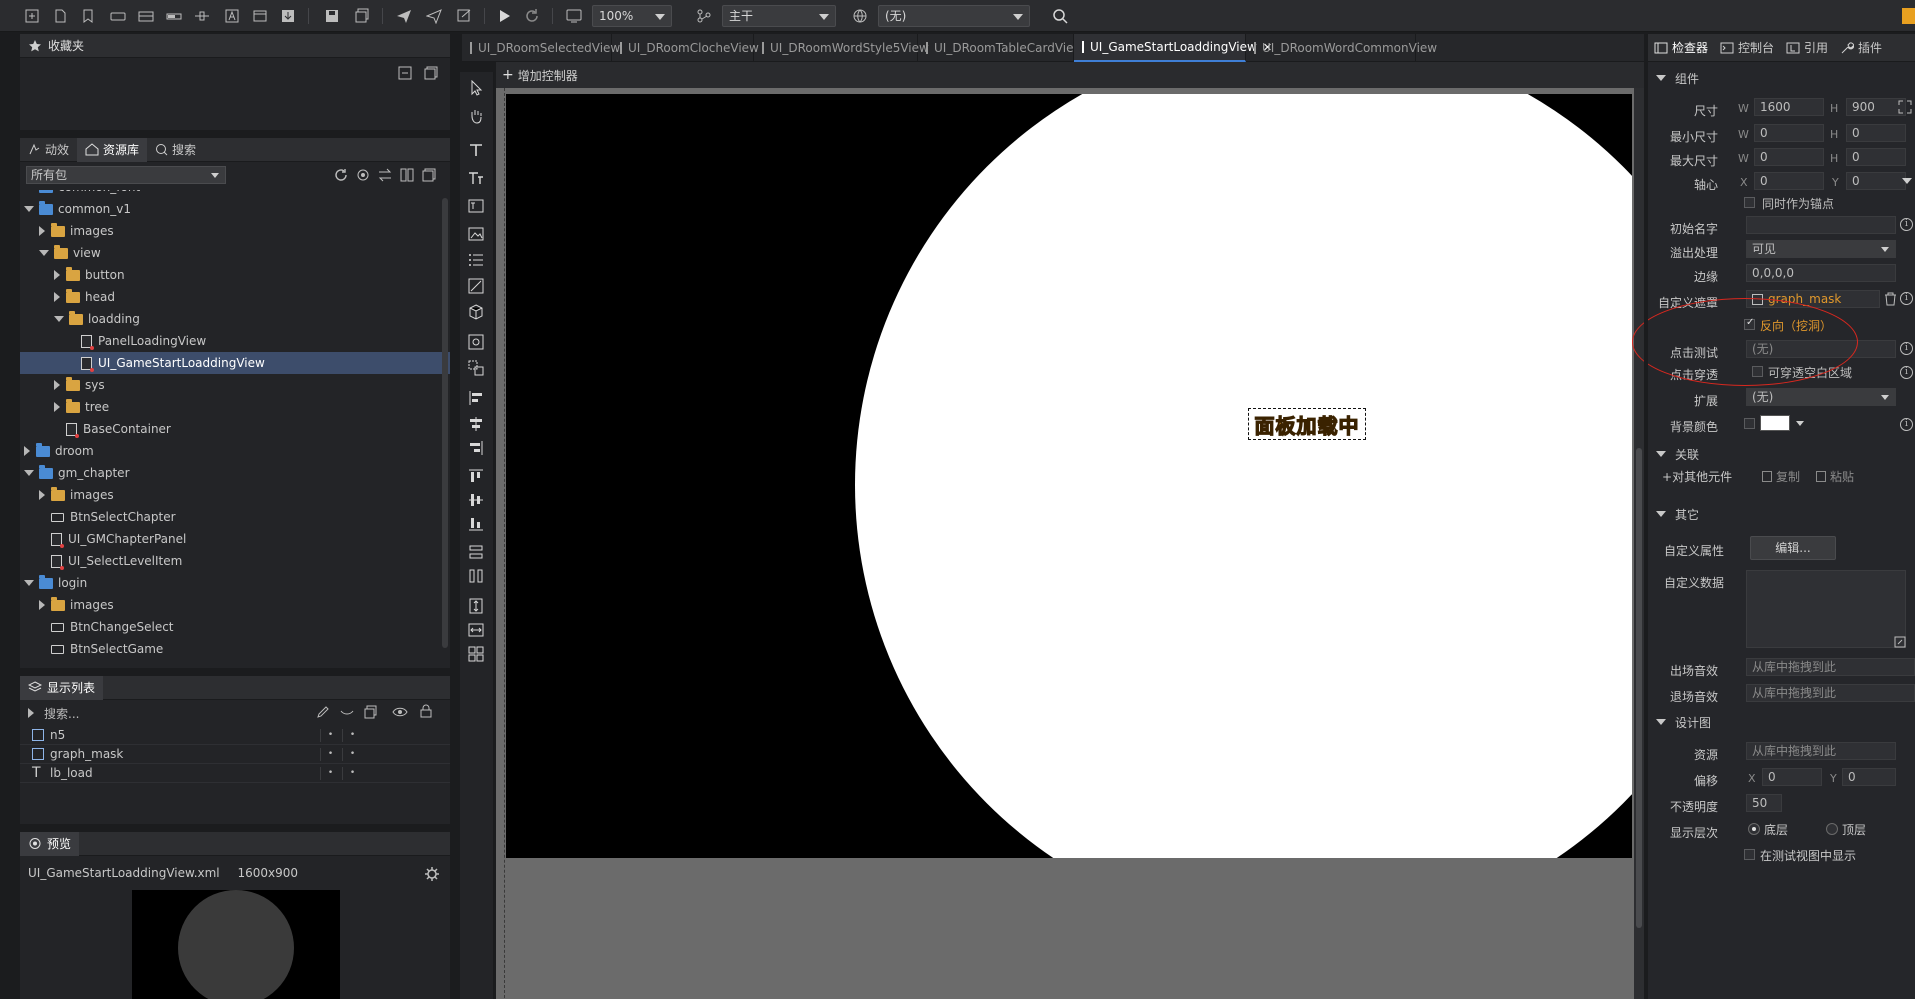 The height and width of the screenshot is (999, 1915). Describe the element at coordinates (404, 16) in the screenshot. I see `publish-icon` at that location.